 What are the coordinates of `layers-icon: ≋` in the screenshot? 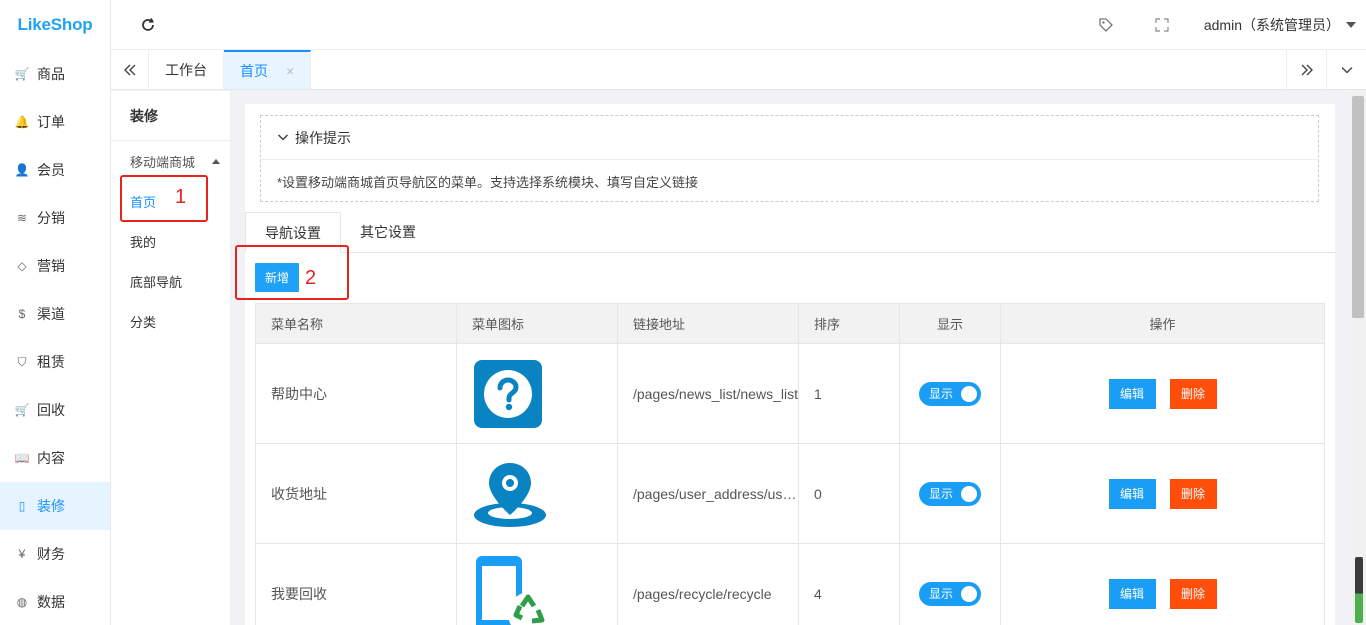 It's located at (22, 218).